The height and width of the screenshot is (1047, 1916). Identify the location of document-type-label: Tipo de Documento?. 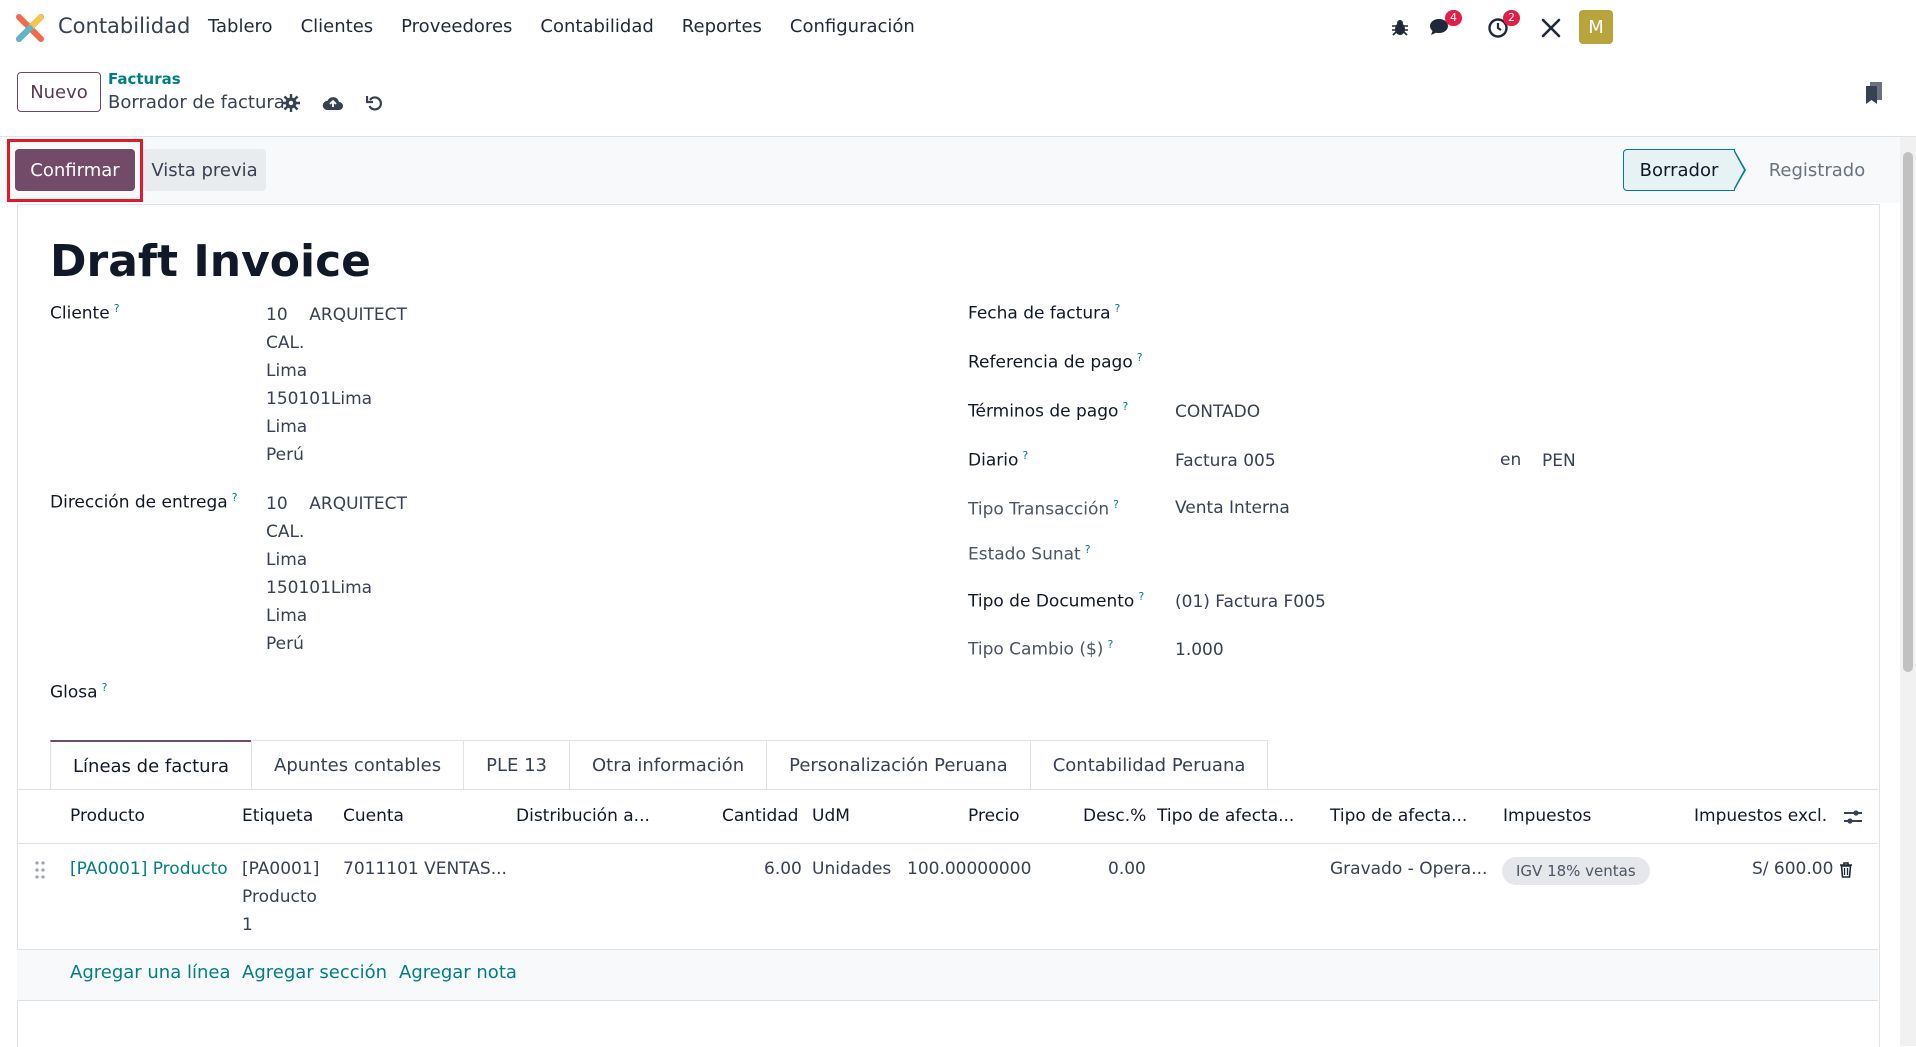
(1056, 601).